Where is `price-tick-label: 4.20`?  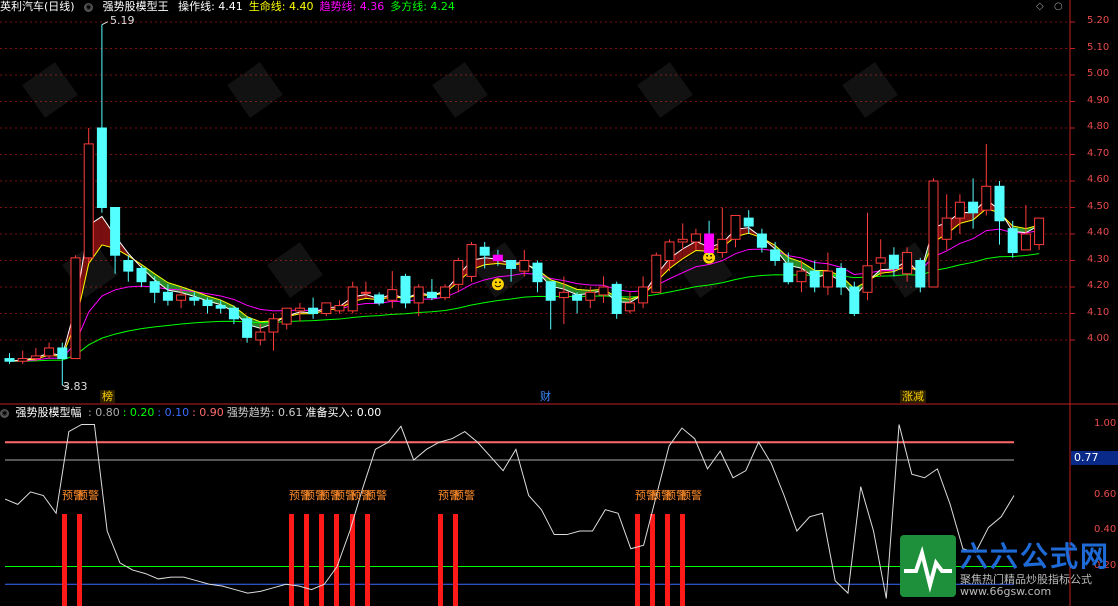 price-tick-label: 4.20 is located at coordinates (1098, 285).